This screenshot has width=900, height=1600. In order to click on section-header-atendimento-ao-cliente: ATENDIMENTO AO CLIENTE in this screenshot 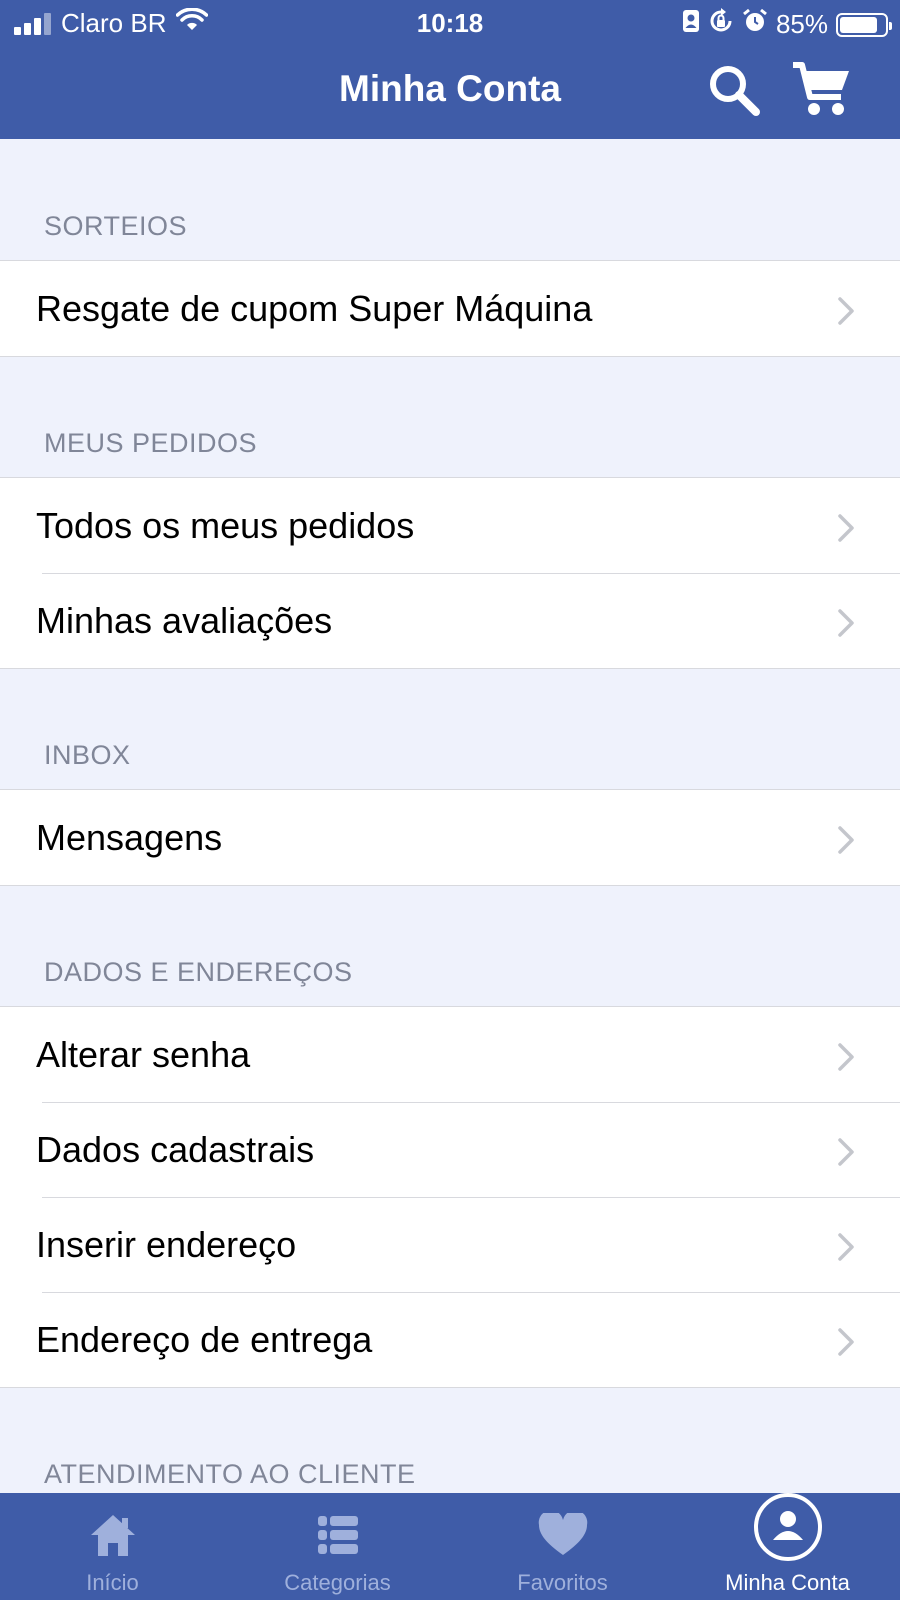, I will do `click(230, 1474)`.